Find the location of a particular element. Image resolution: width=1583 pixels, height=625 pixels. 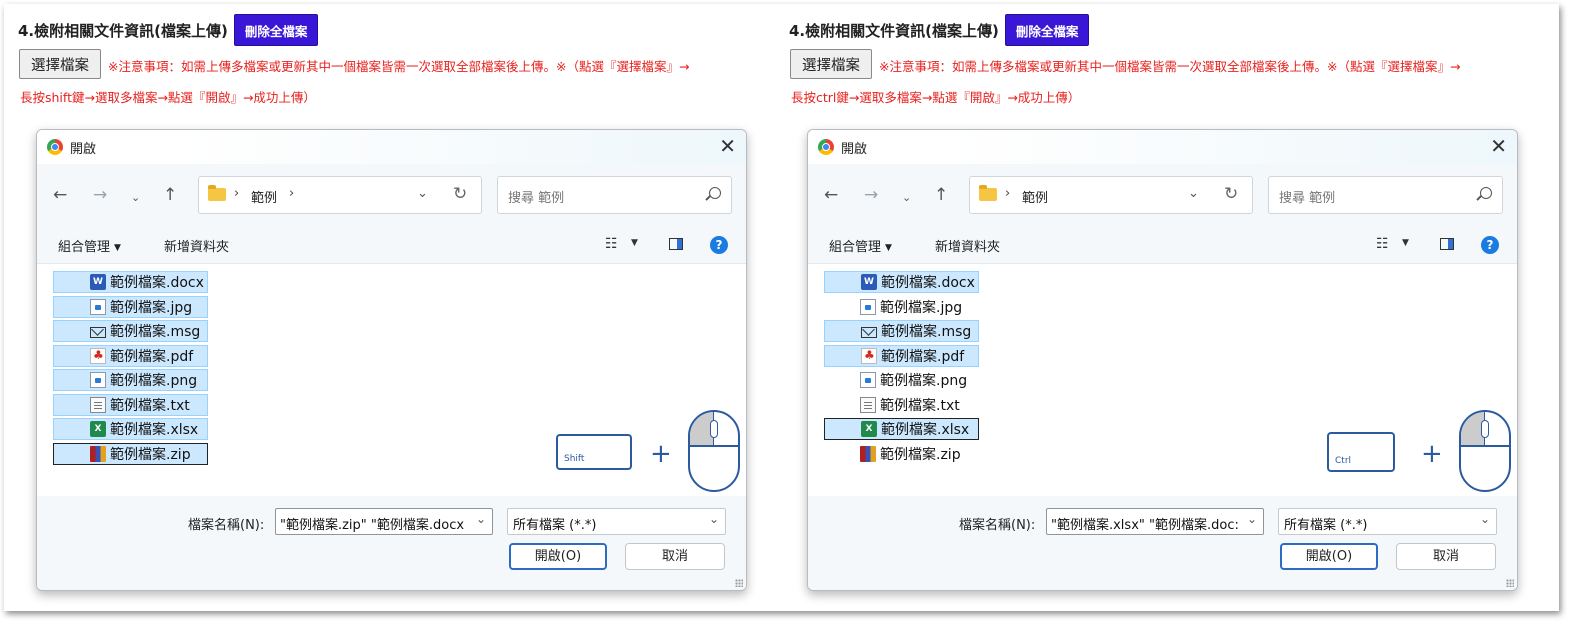

search-icon is located at coordinates (715, 193).